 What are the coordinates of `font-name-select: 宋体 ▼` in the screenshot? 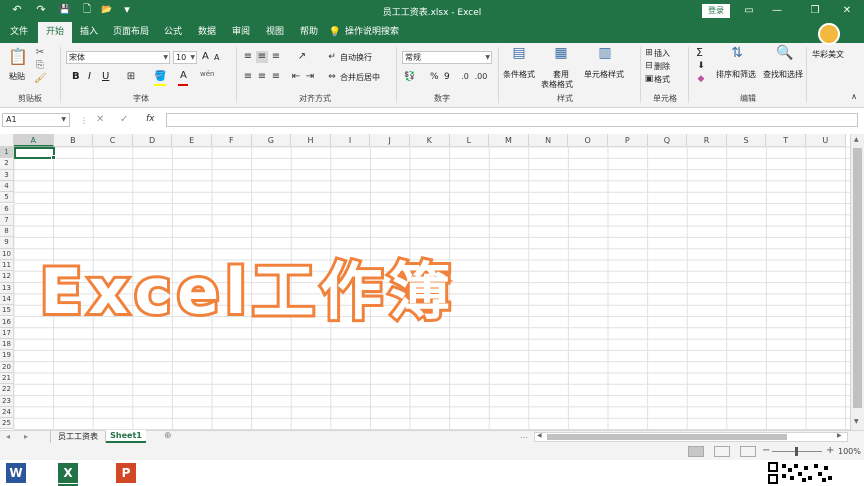 It's located at (118, 57).